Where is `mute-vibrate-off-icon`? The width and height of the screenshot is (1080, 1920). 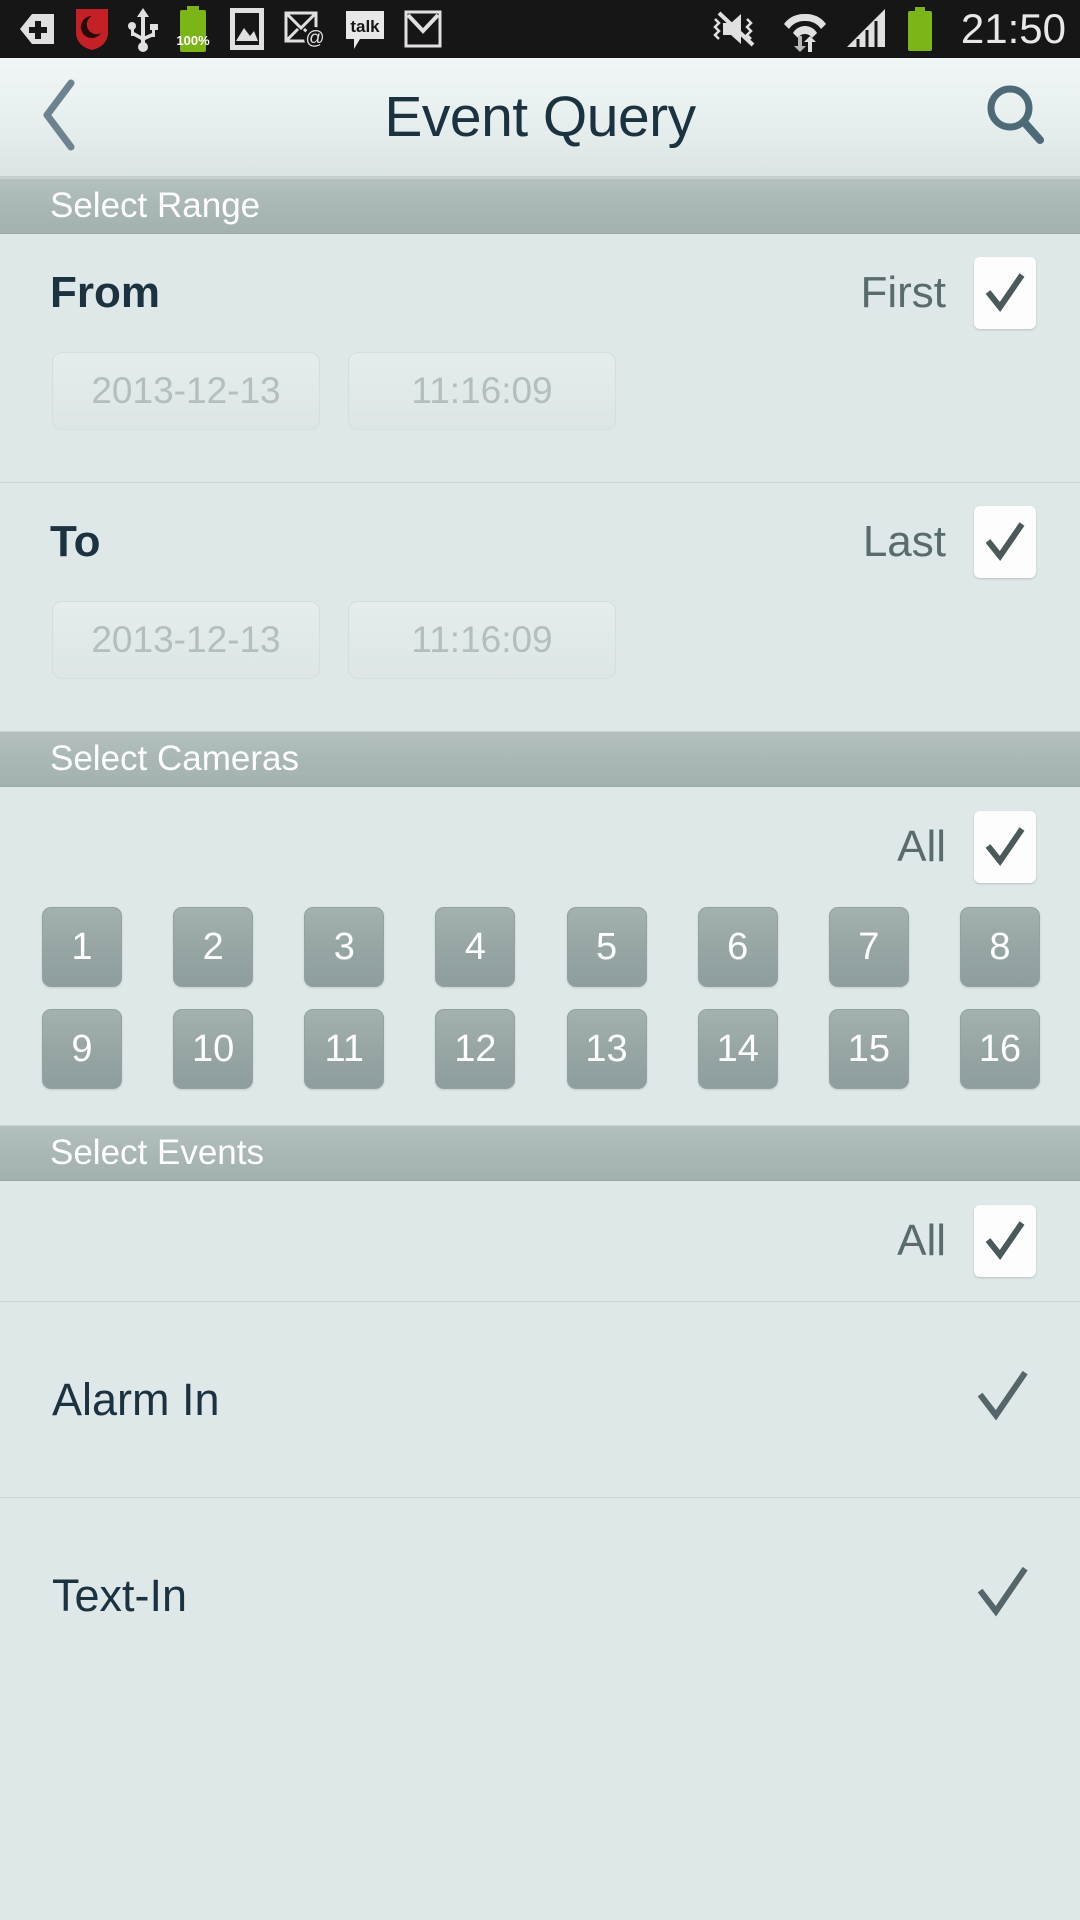
mute-vibrate-off-icon is located at coordinates (739, 29).